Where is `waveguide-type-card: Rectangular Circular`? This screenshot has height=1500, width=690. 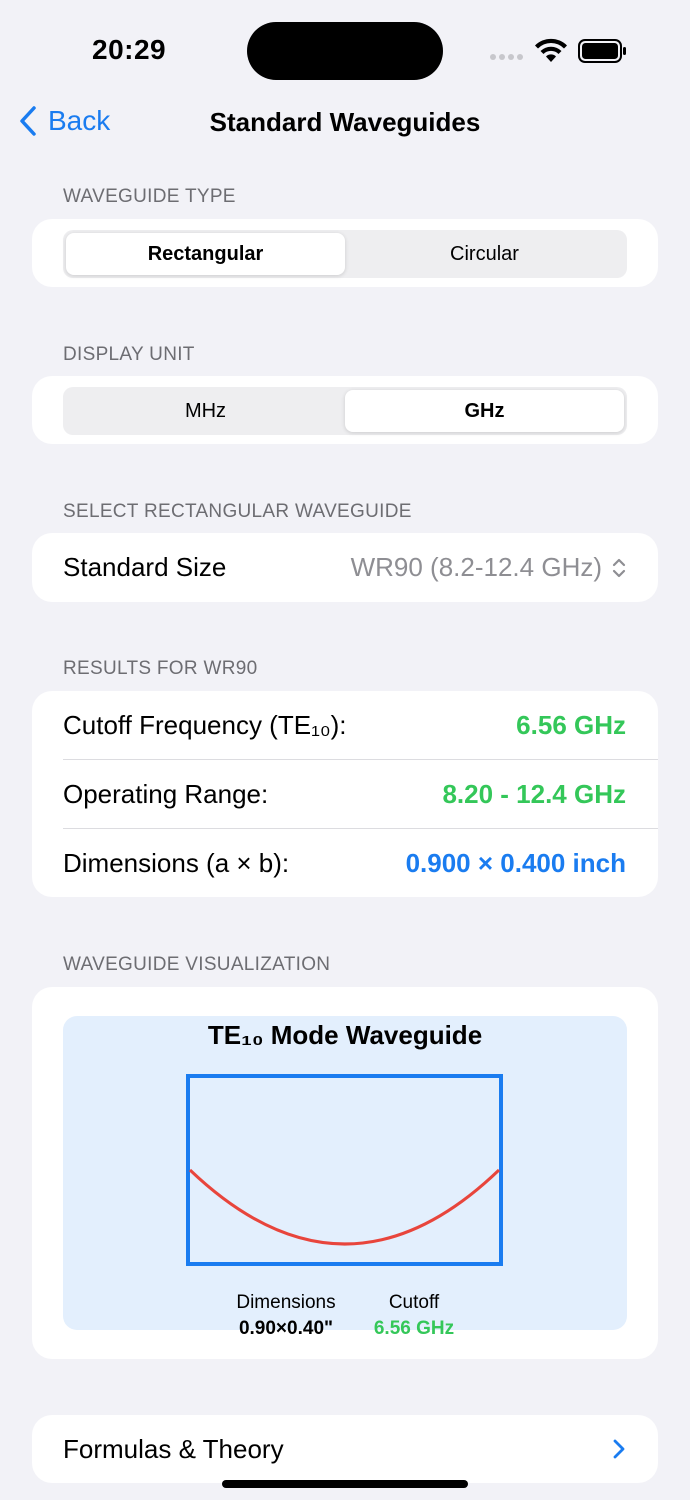 waveguide-type-card: Rectangular Circular is located at coordinates (345, 253).